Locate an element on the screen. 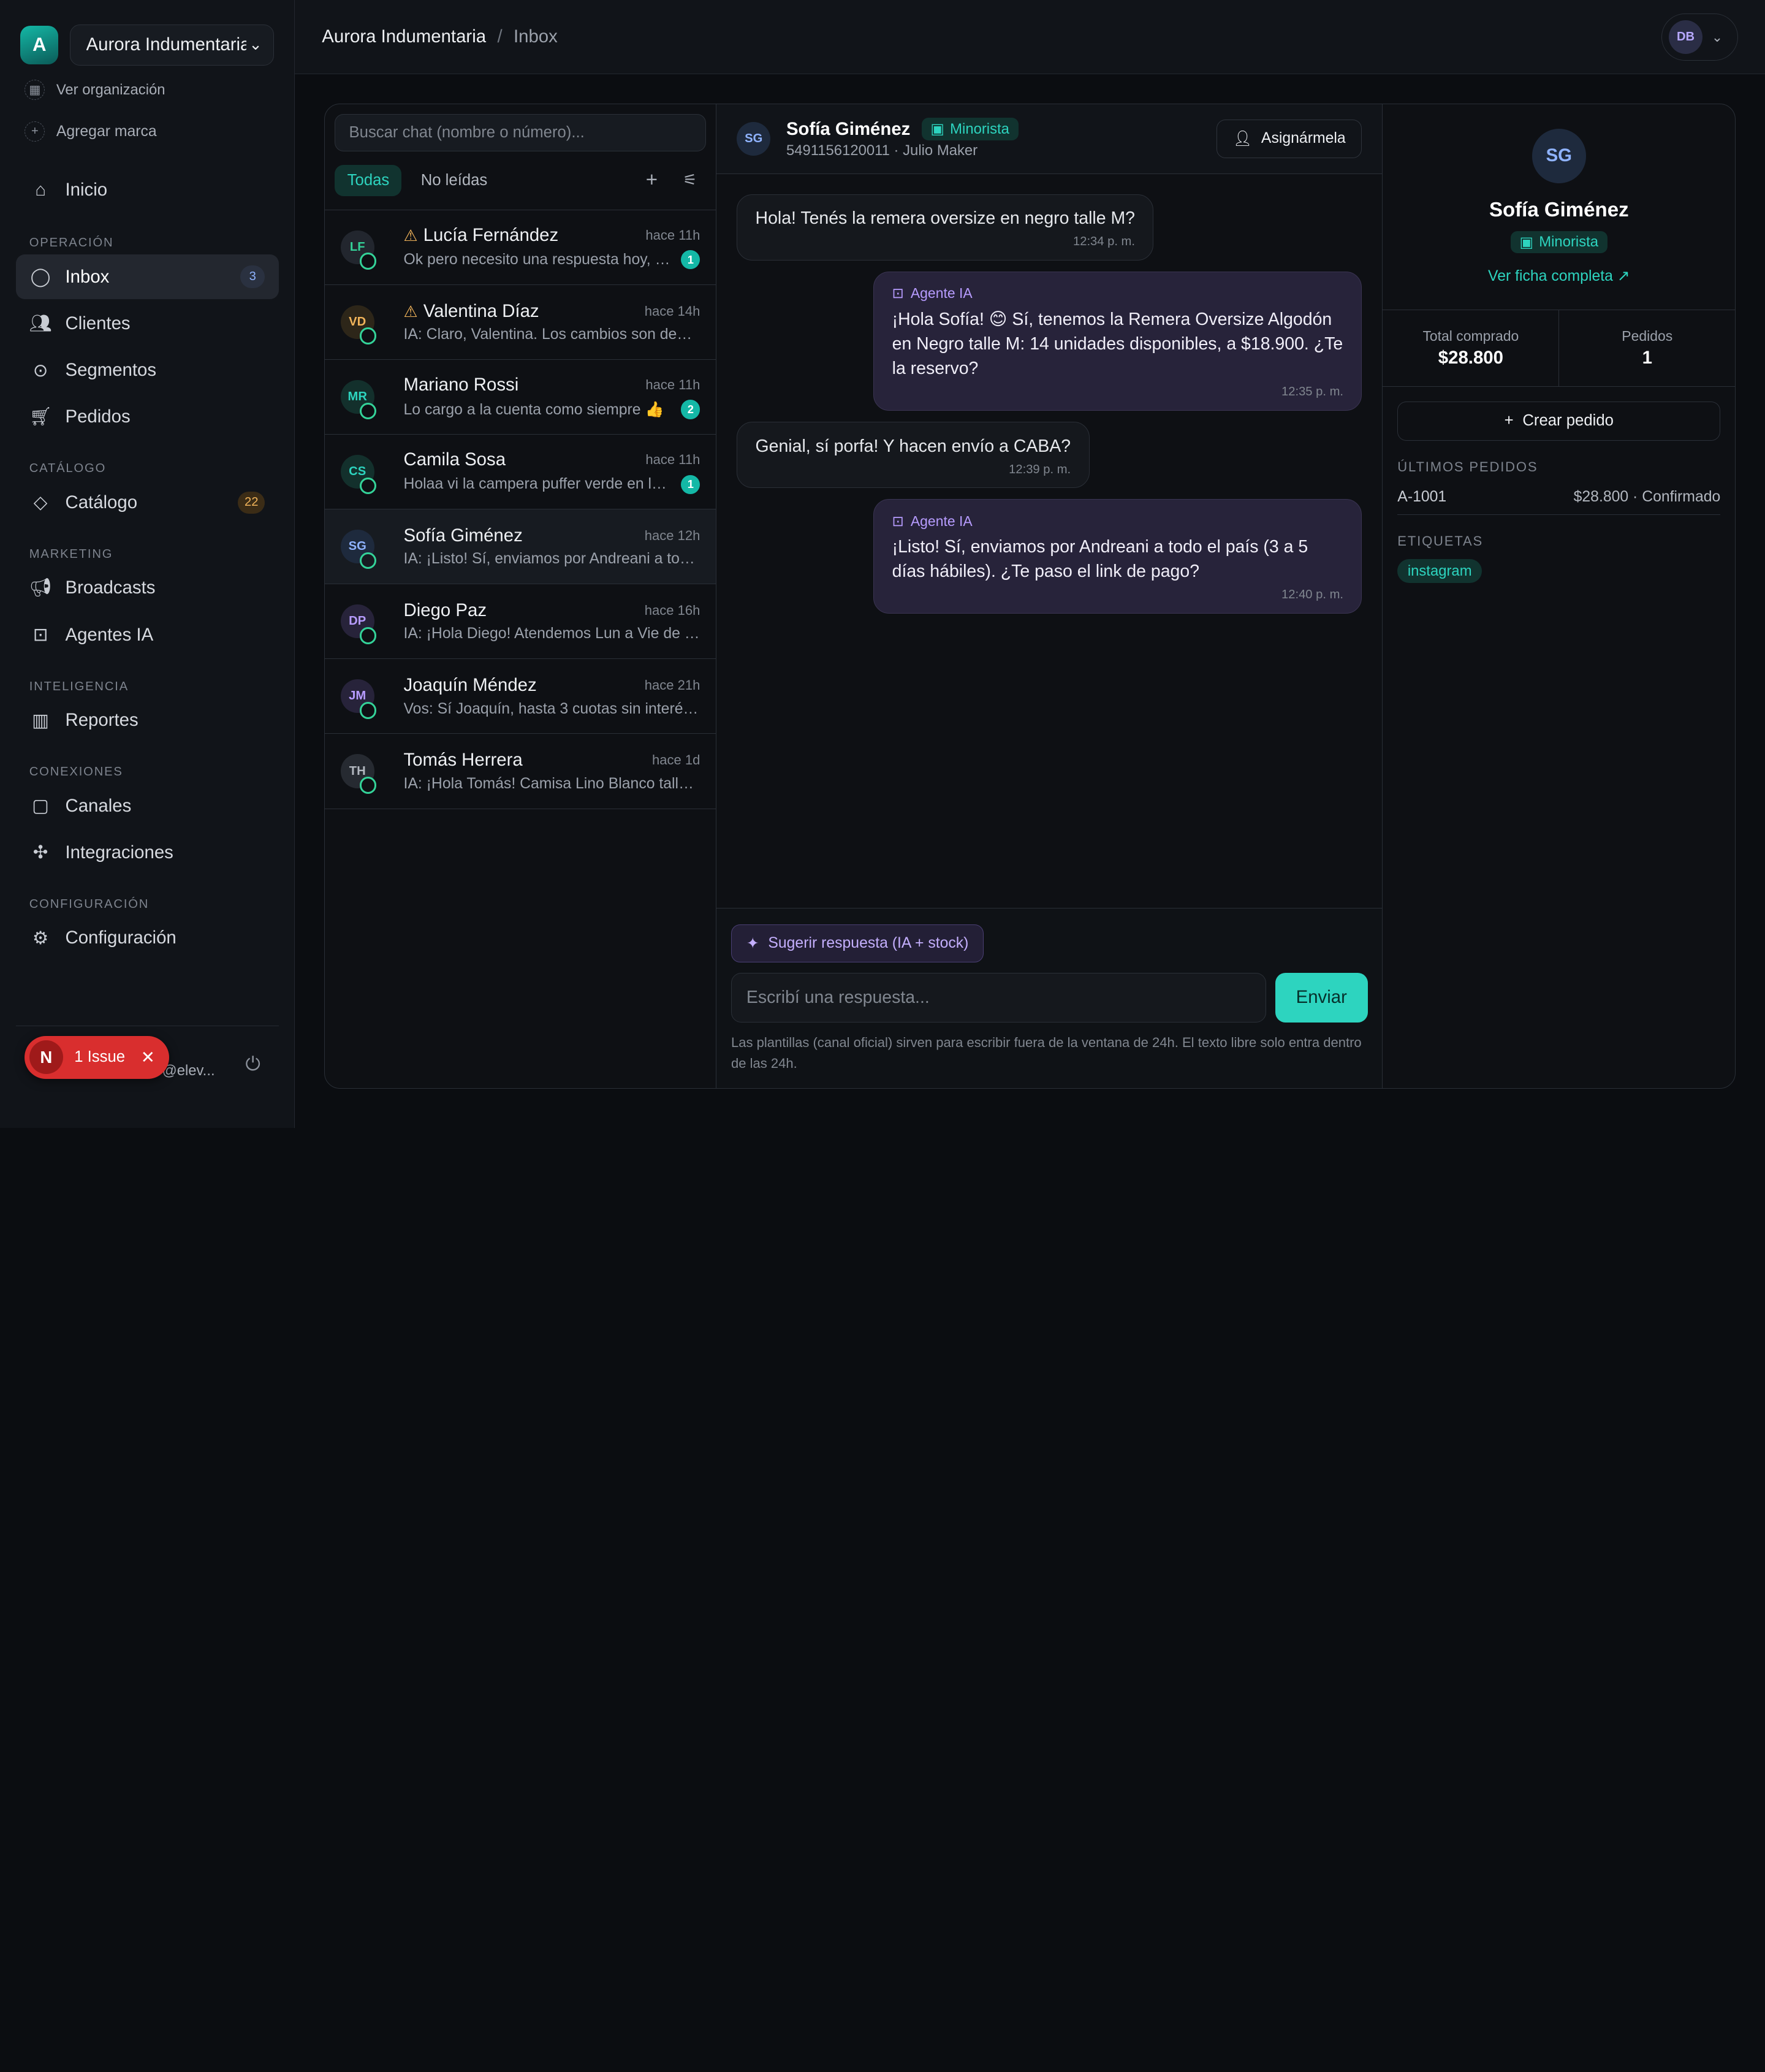 Image resolution: width=1765 pixels, height=2072 pixels. message-text: Genial, sí porfa! Y hacen envío a CABA? is located at coordinates (913, 446).